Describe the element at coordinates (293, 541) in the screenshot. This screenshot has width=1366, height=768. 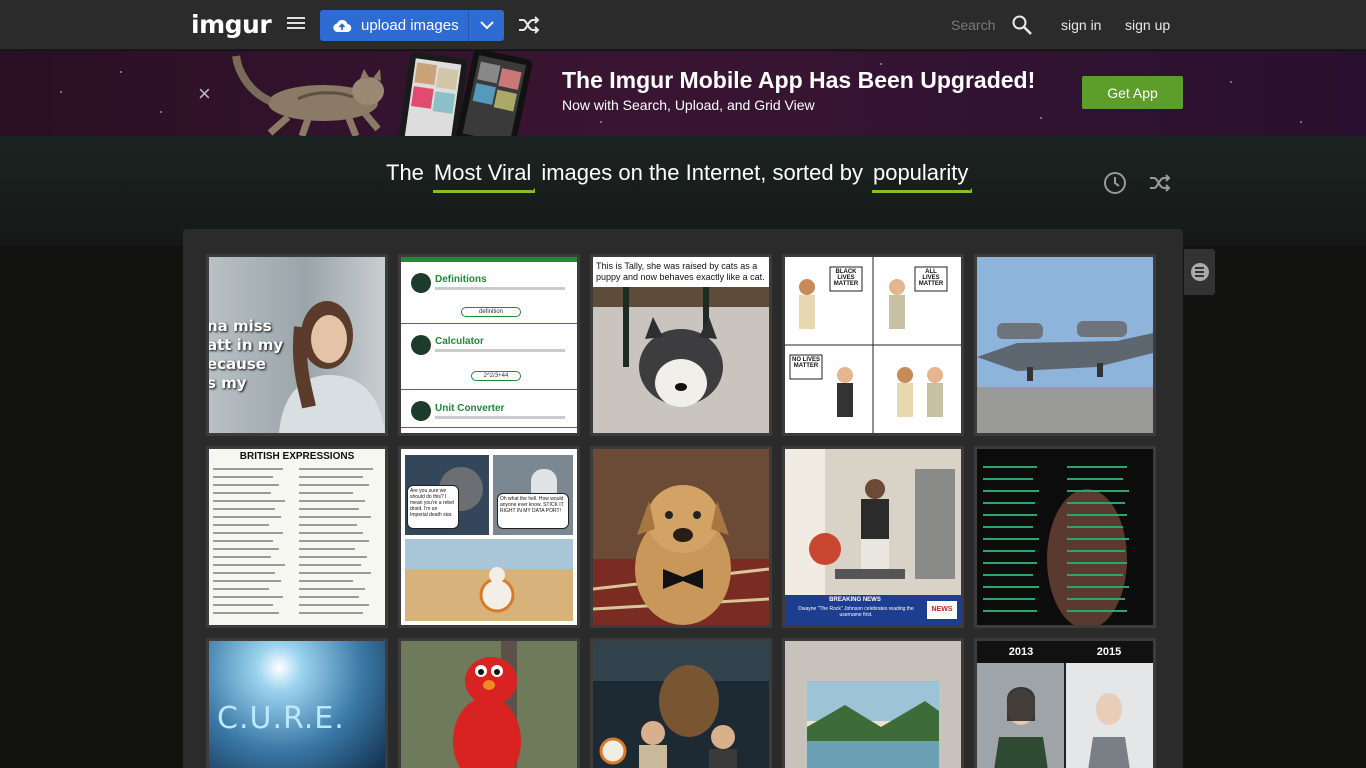
I see `expressions-list` at that location.